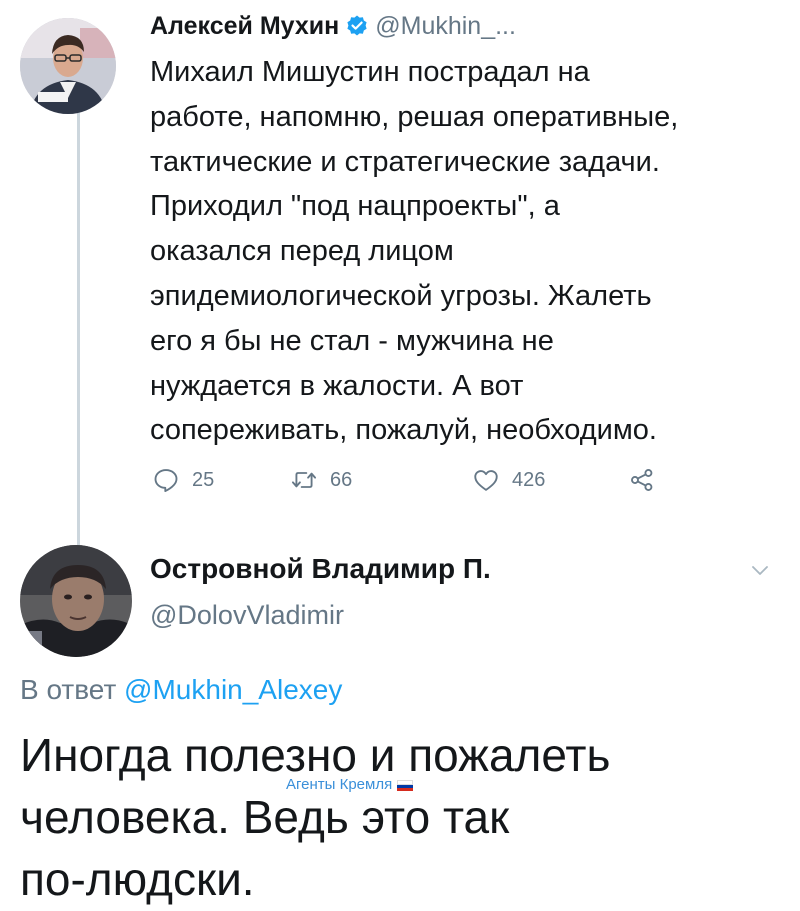 The width and height of the screenshot is (800, 911). Describe the element at coordinates (401, 295) in the screenshot. I see `tweet-text-line: эпидемиологической угрозы. Жалеть` at that location.